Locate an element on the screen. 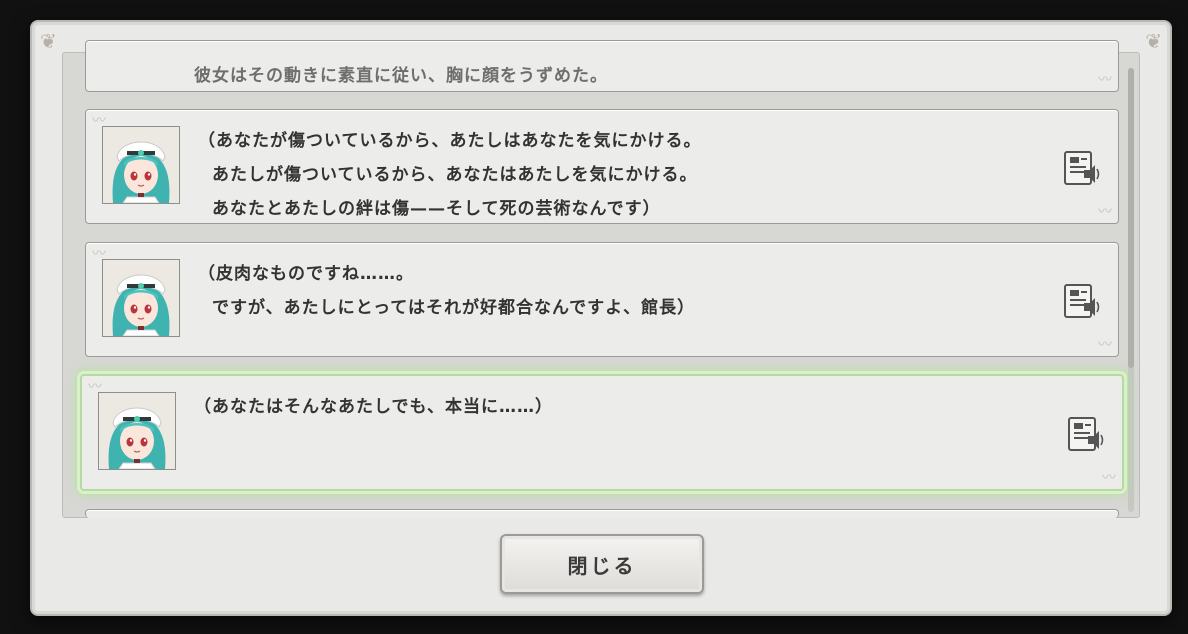 This screenshot has height=634, width=1188. log-line: 彼女はその動きに素直に従い、胸に顔をうずめた。 is located at coordinates (401, 76).